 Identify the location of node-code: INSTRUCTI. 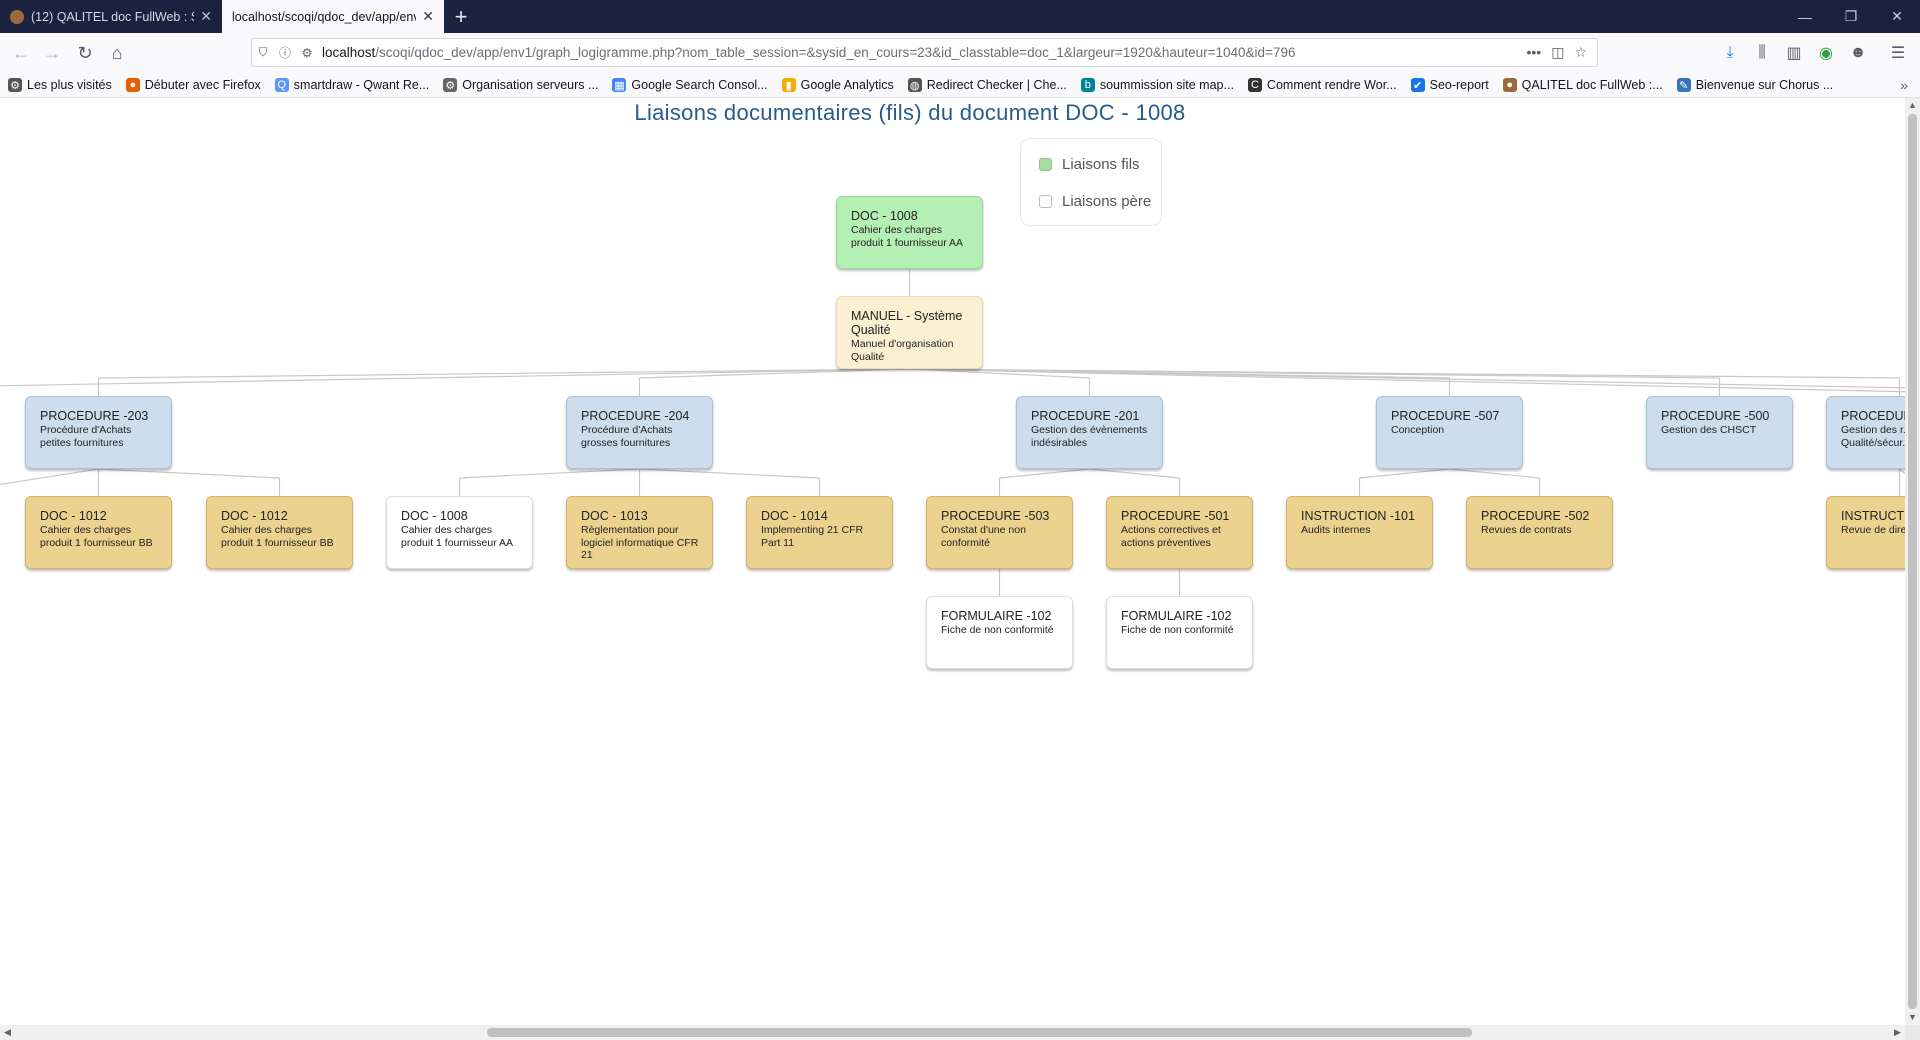
(1873, 516).